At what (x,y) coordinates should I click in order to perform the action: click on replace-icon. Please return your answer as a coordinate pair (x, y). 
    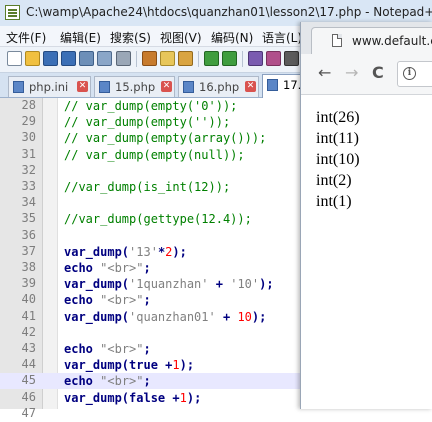
    Looking at the image, I should click on (273, 58).